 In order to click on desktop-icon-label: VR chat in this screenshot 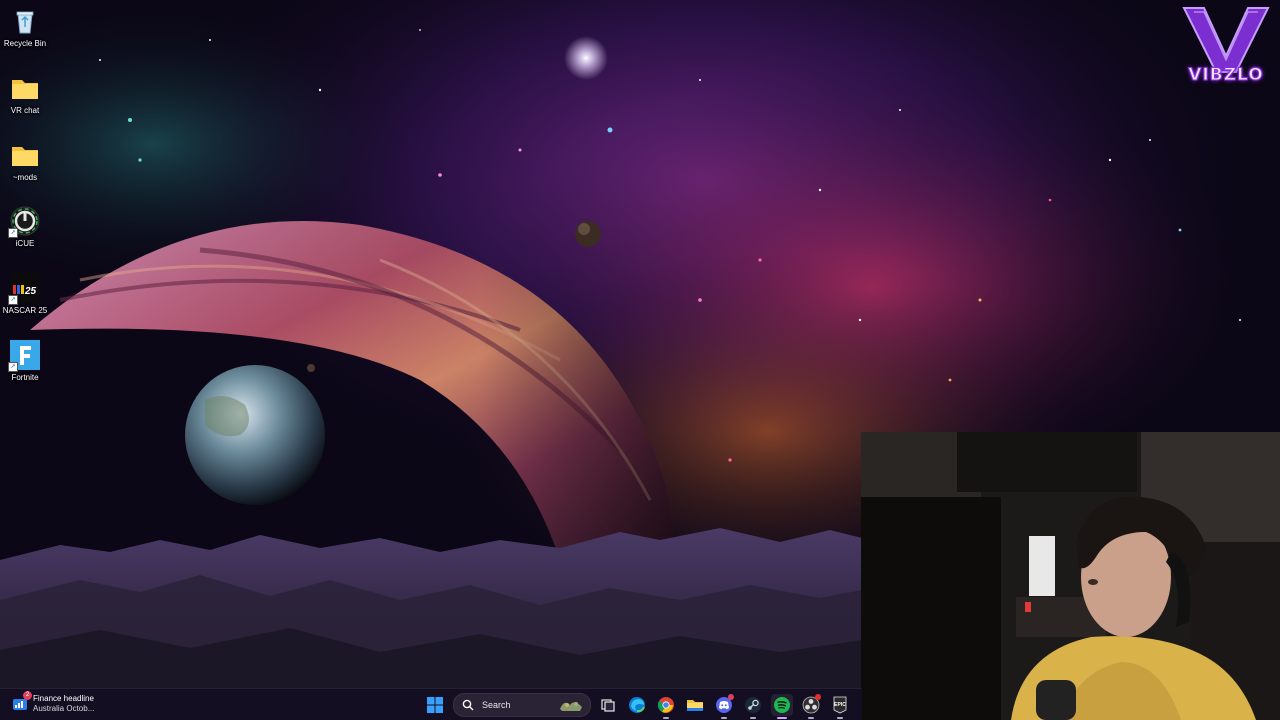, I will do `click(25, 110)`.